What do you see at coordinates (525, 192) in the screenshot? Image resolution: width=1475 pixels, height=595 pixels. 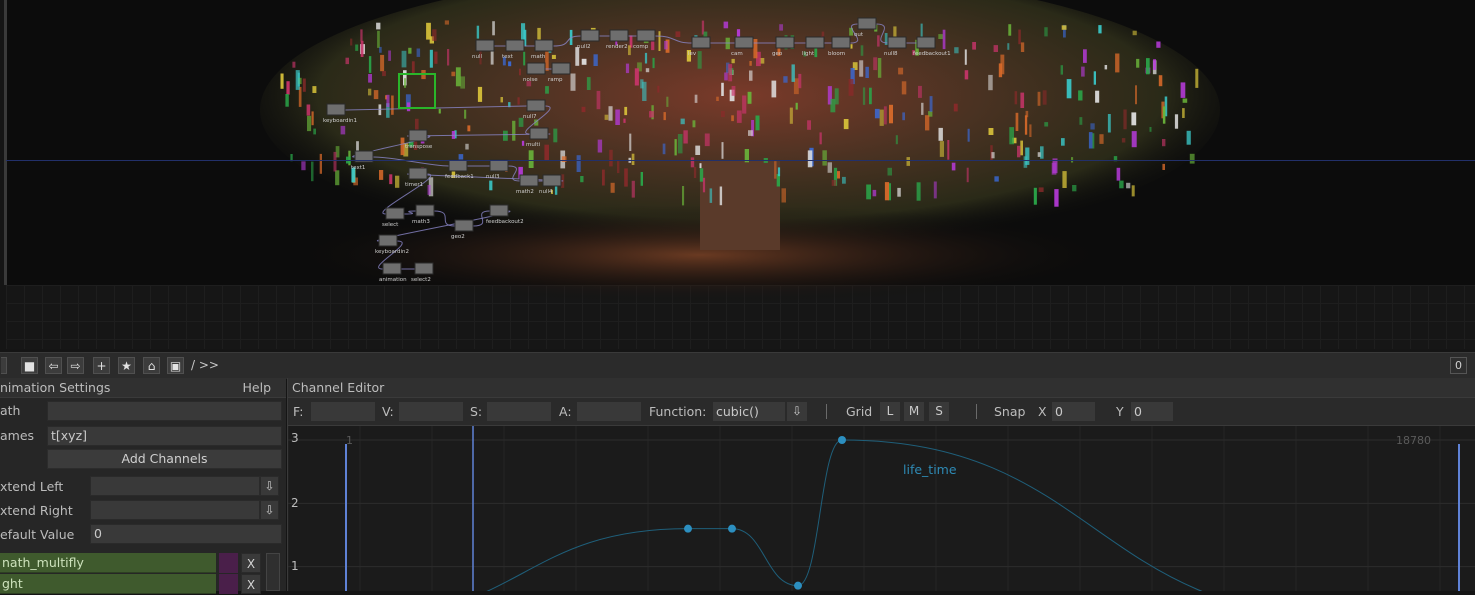 I see `svg-text: math2` at bounding box center [525, 192].